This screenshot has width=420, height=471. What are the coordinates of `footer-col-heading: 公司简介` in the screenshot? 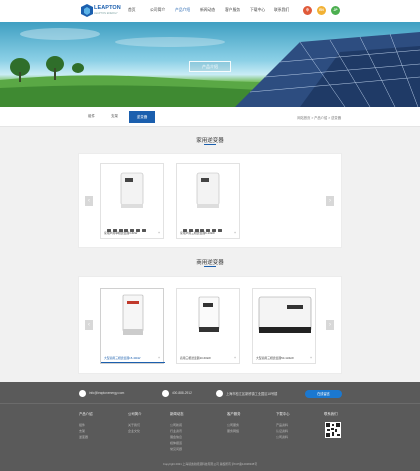 It's located at (135, 413).